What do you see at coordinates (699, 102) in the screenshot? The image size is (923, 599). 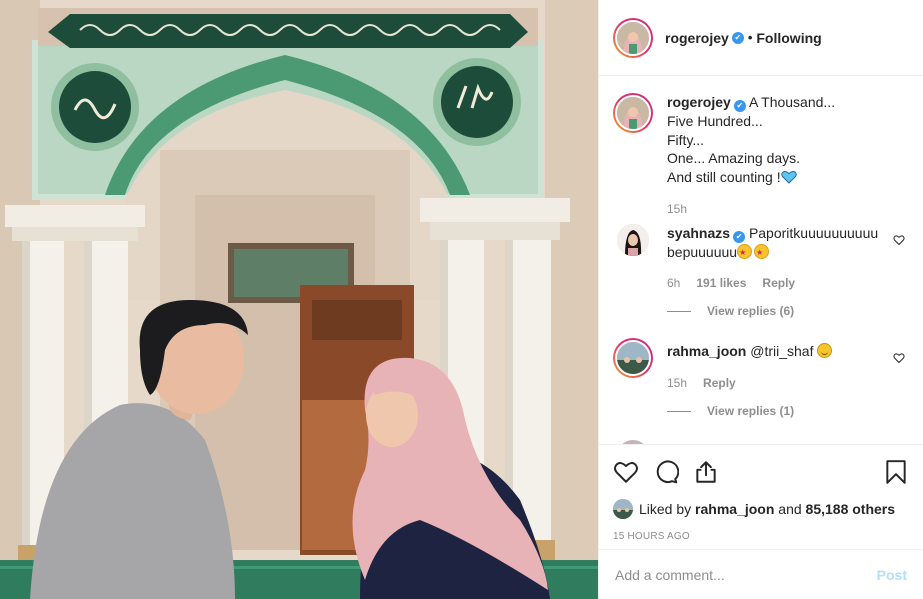 I see `caption-username: rogerojey` at bounding box center [699, 102].